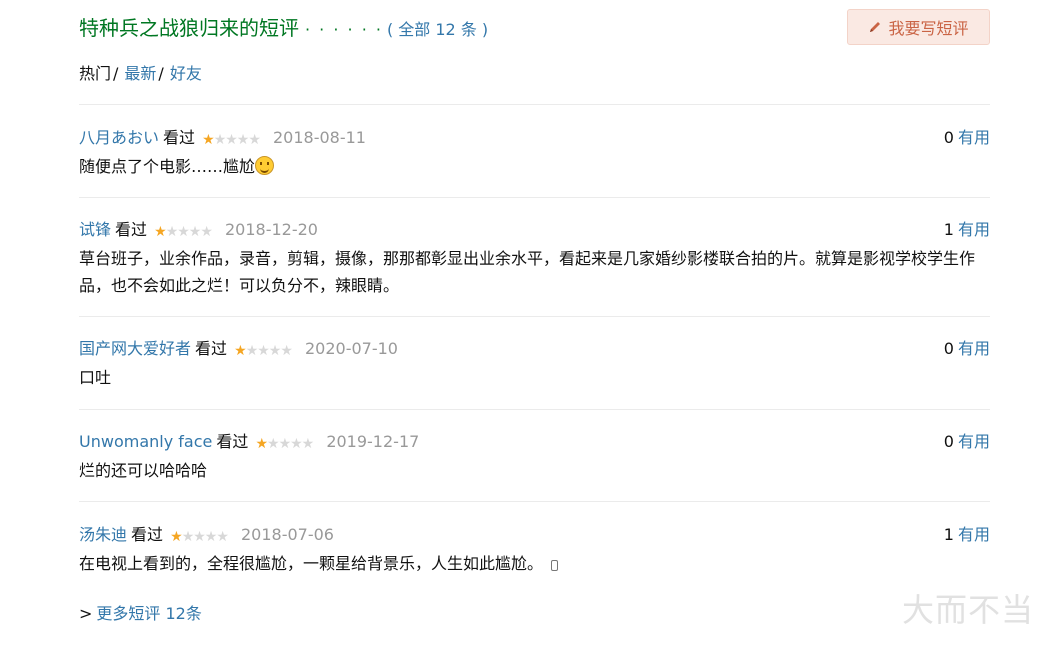  What do you see at coordinates (148, 613) in the screenshot?
I see `more-comments-link: 更多短评 12条` at bounding box center [148, 613].